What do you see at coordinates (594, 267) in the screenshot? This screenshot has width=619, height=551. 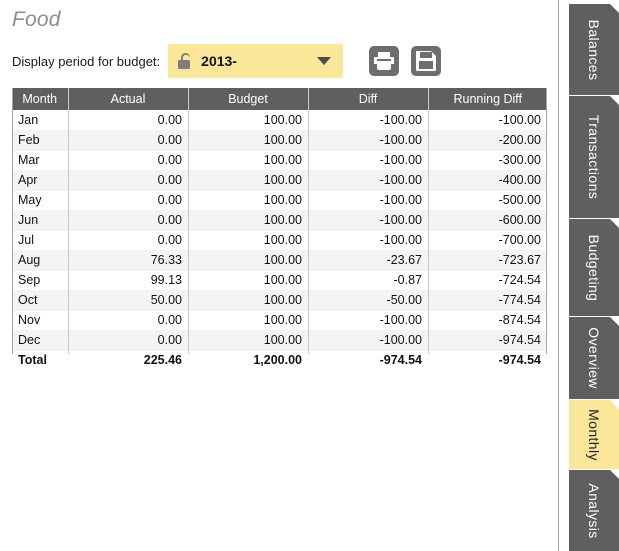 I see `tab-budgeting: Budgeting` at bounding box center [594, 267].